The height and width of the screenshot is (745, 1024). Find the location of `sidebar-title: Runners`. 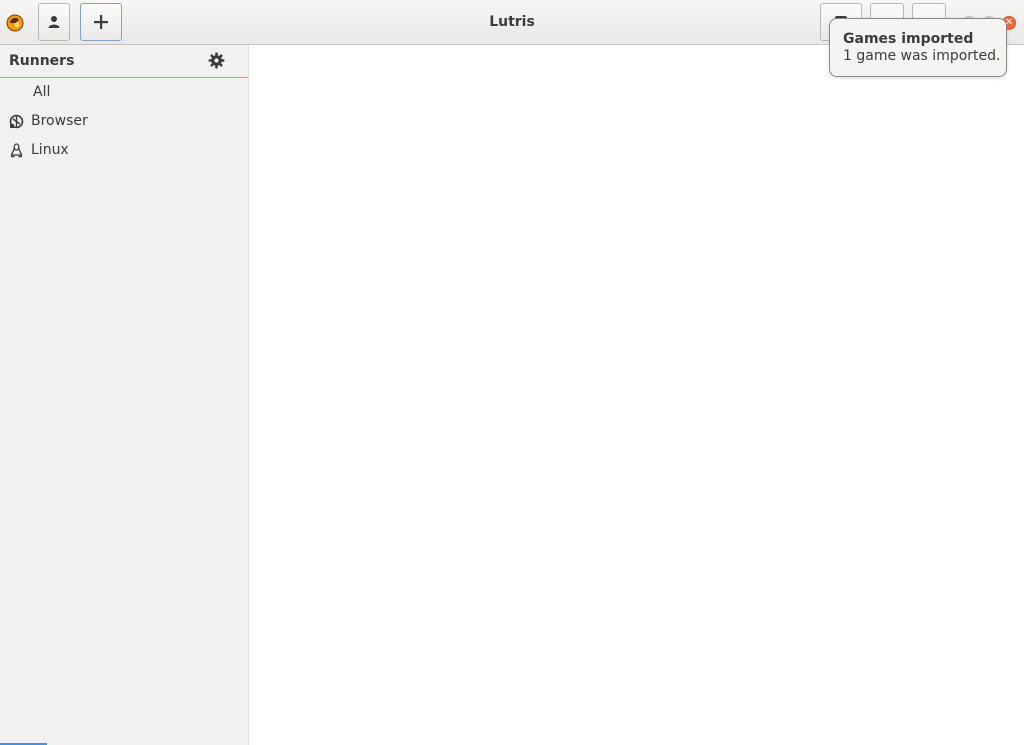

sidebar-title: Runners is located at coordinates (42, 61).